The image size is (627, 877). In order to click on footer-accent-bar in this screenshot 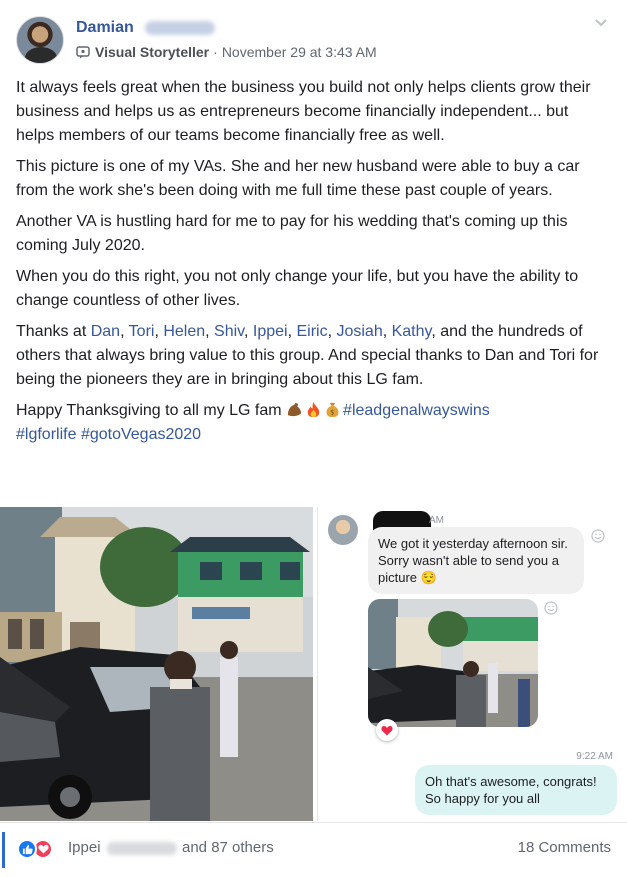, I will do `click(3, 850)`.